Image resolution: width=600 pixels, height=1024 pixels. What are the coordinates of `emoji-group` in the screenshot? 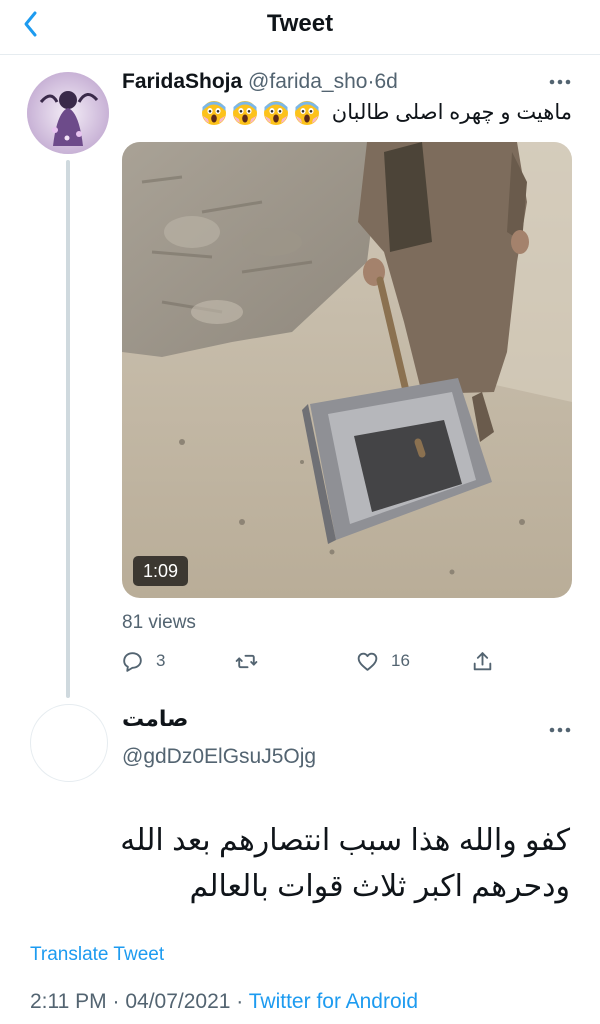 It's located at (260, 113).